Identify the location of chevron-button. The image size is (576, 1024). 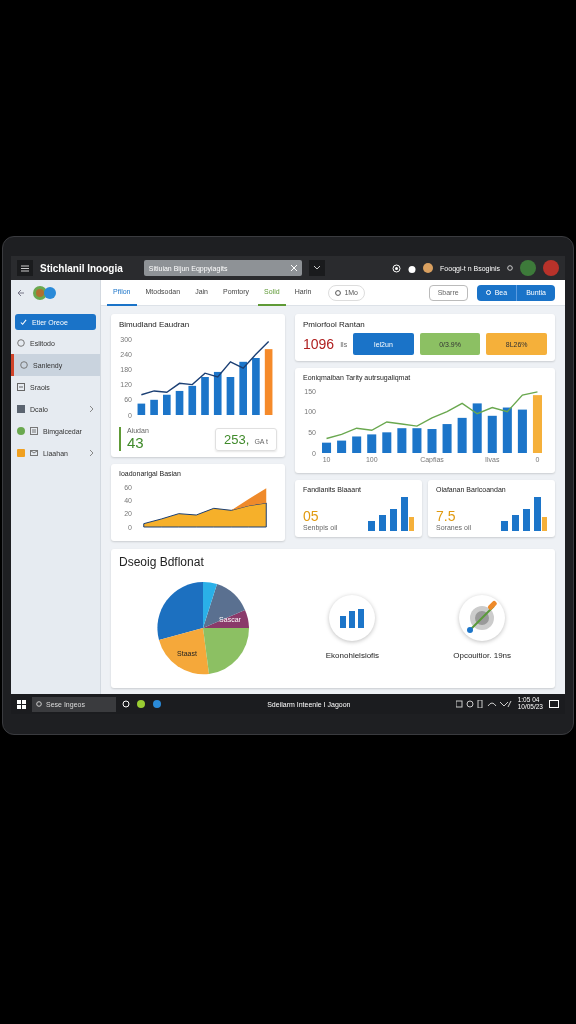
(316, 268).